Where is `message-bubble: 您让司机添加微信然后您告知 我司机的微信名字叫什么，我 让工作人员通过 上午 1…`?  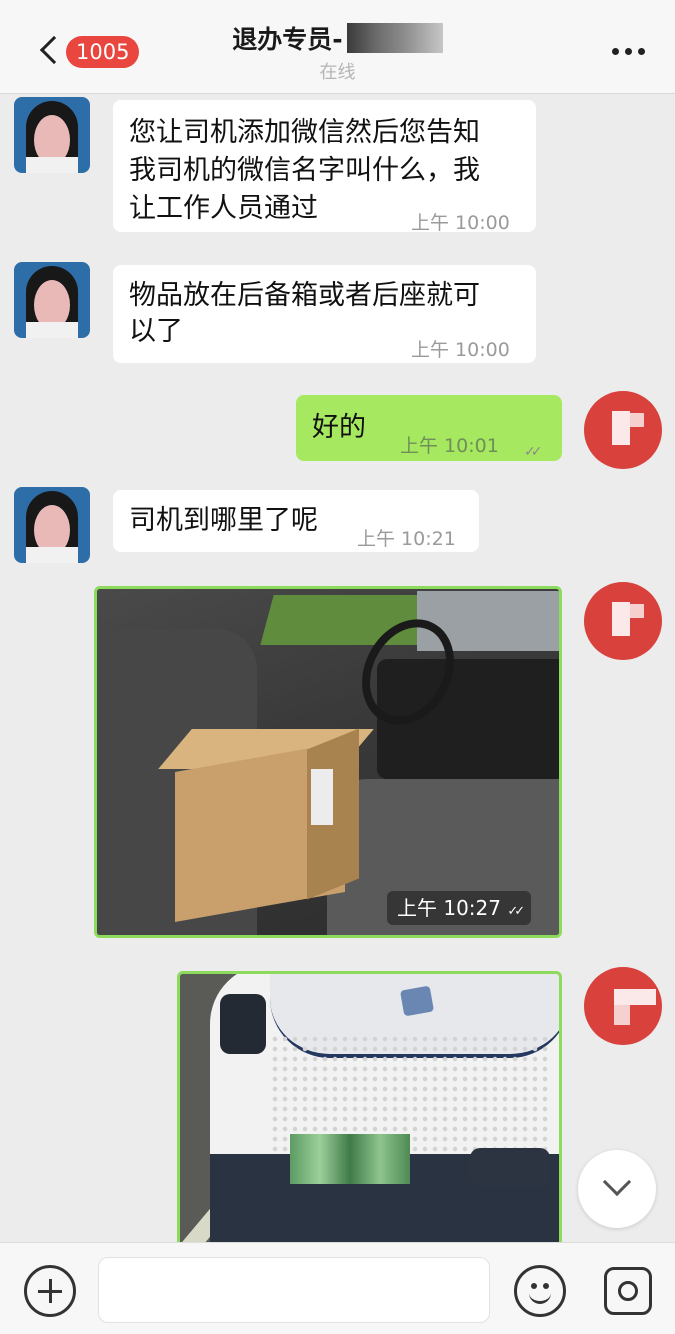
message-bubble: 您让司机添加微信然后您告知 我司机的微信名字叫什么，我 让工作人员通过 上午 1… is located at coordinates (324, 167).